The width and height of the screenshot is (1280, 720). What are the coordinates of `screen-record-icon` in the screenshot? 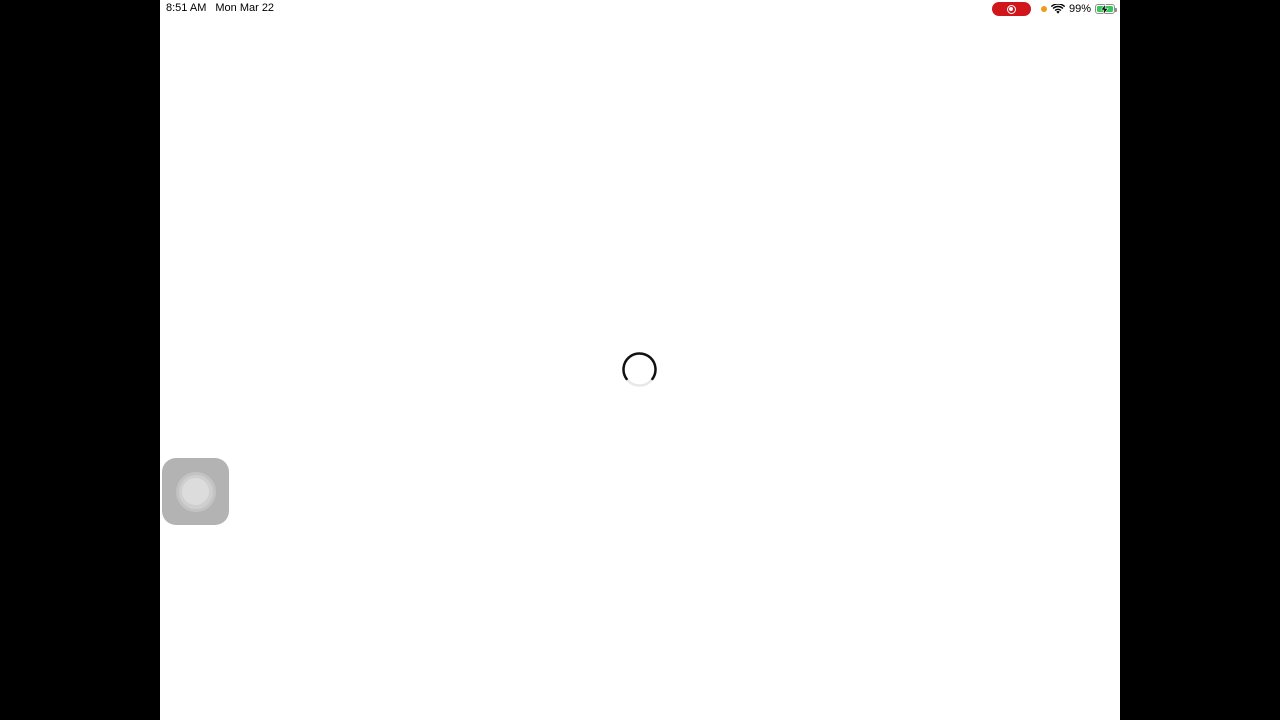 It's located at (1011, 9).